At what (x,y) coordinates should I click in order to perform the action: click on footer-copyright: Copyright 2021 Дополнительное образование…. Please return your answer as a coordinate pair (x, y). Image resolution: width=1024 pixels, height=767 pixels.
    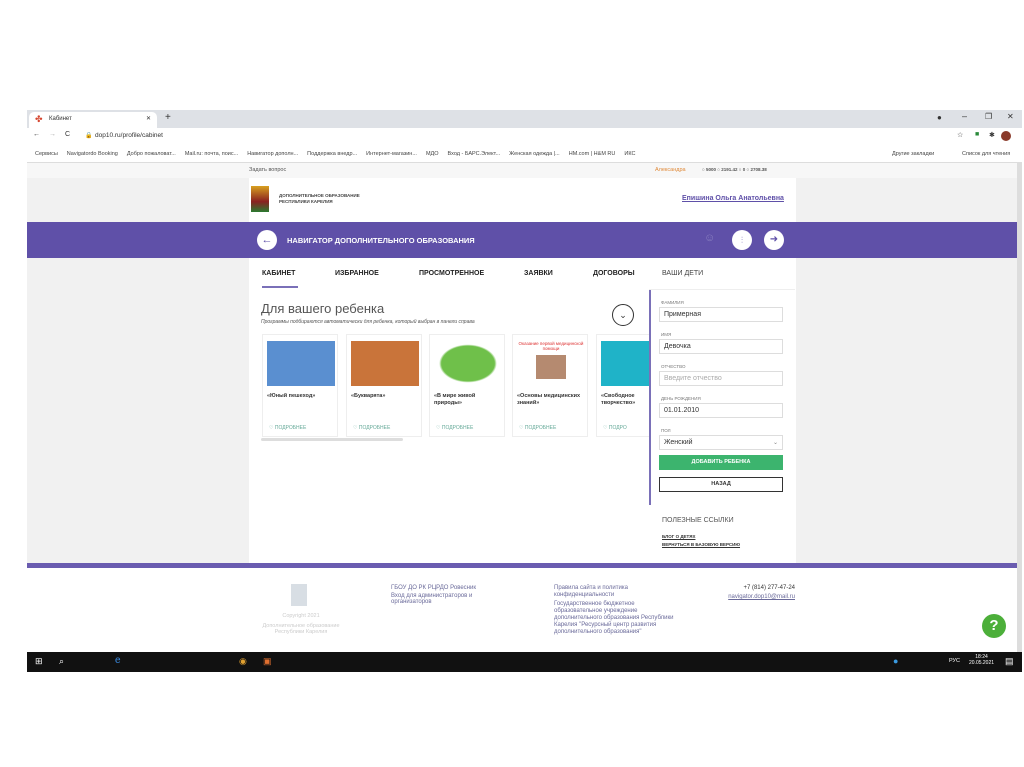
    Looking at the image, I should click on (301, 624).